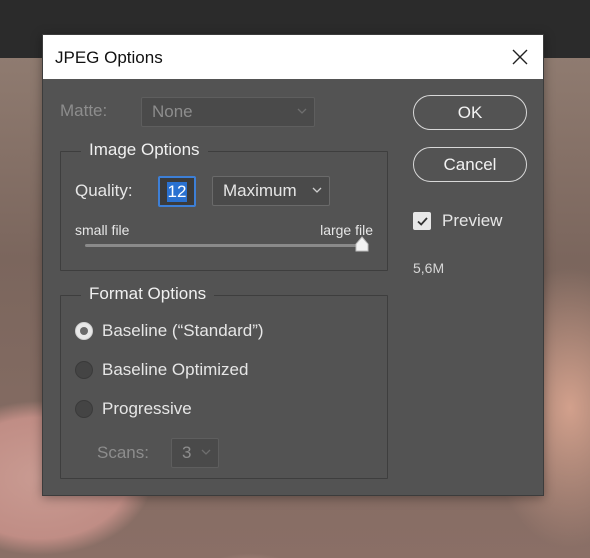  I want to click on preview-checkbox-row: Preview, so click(457, 221).